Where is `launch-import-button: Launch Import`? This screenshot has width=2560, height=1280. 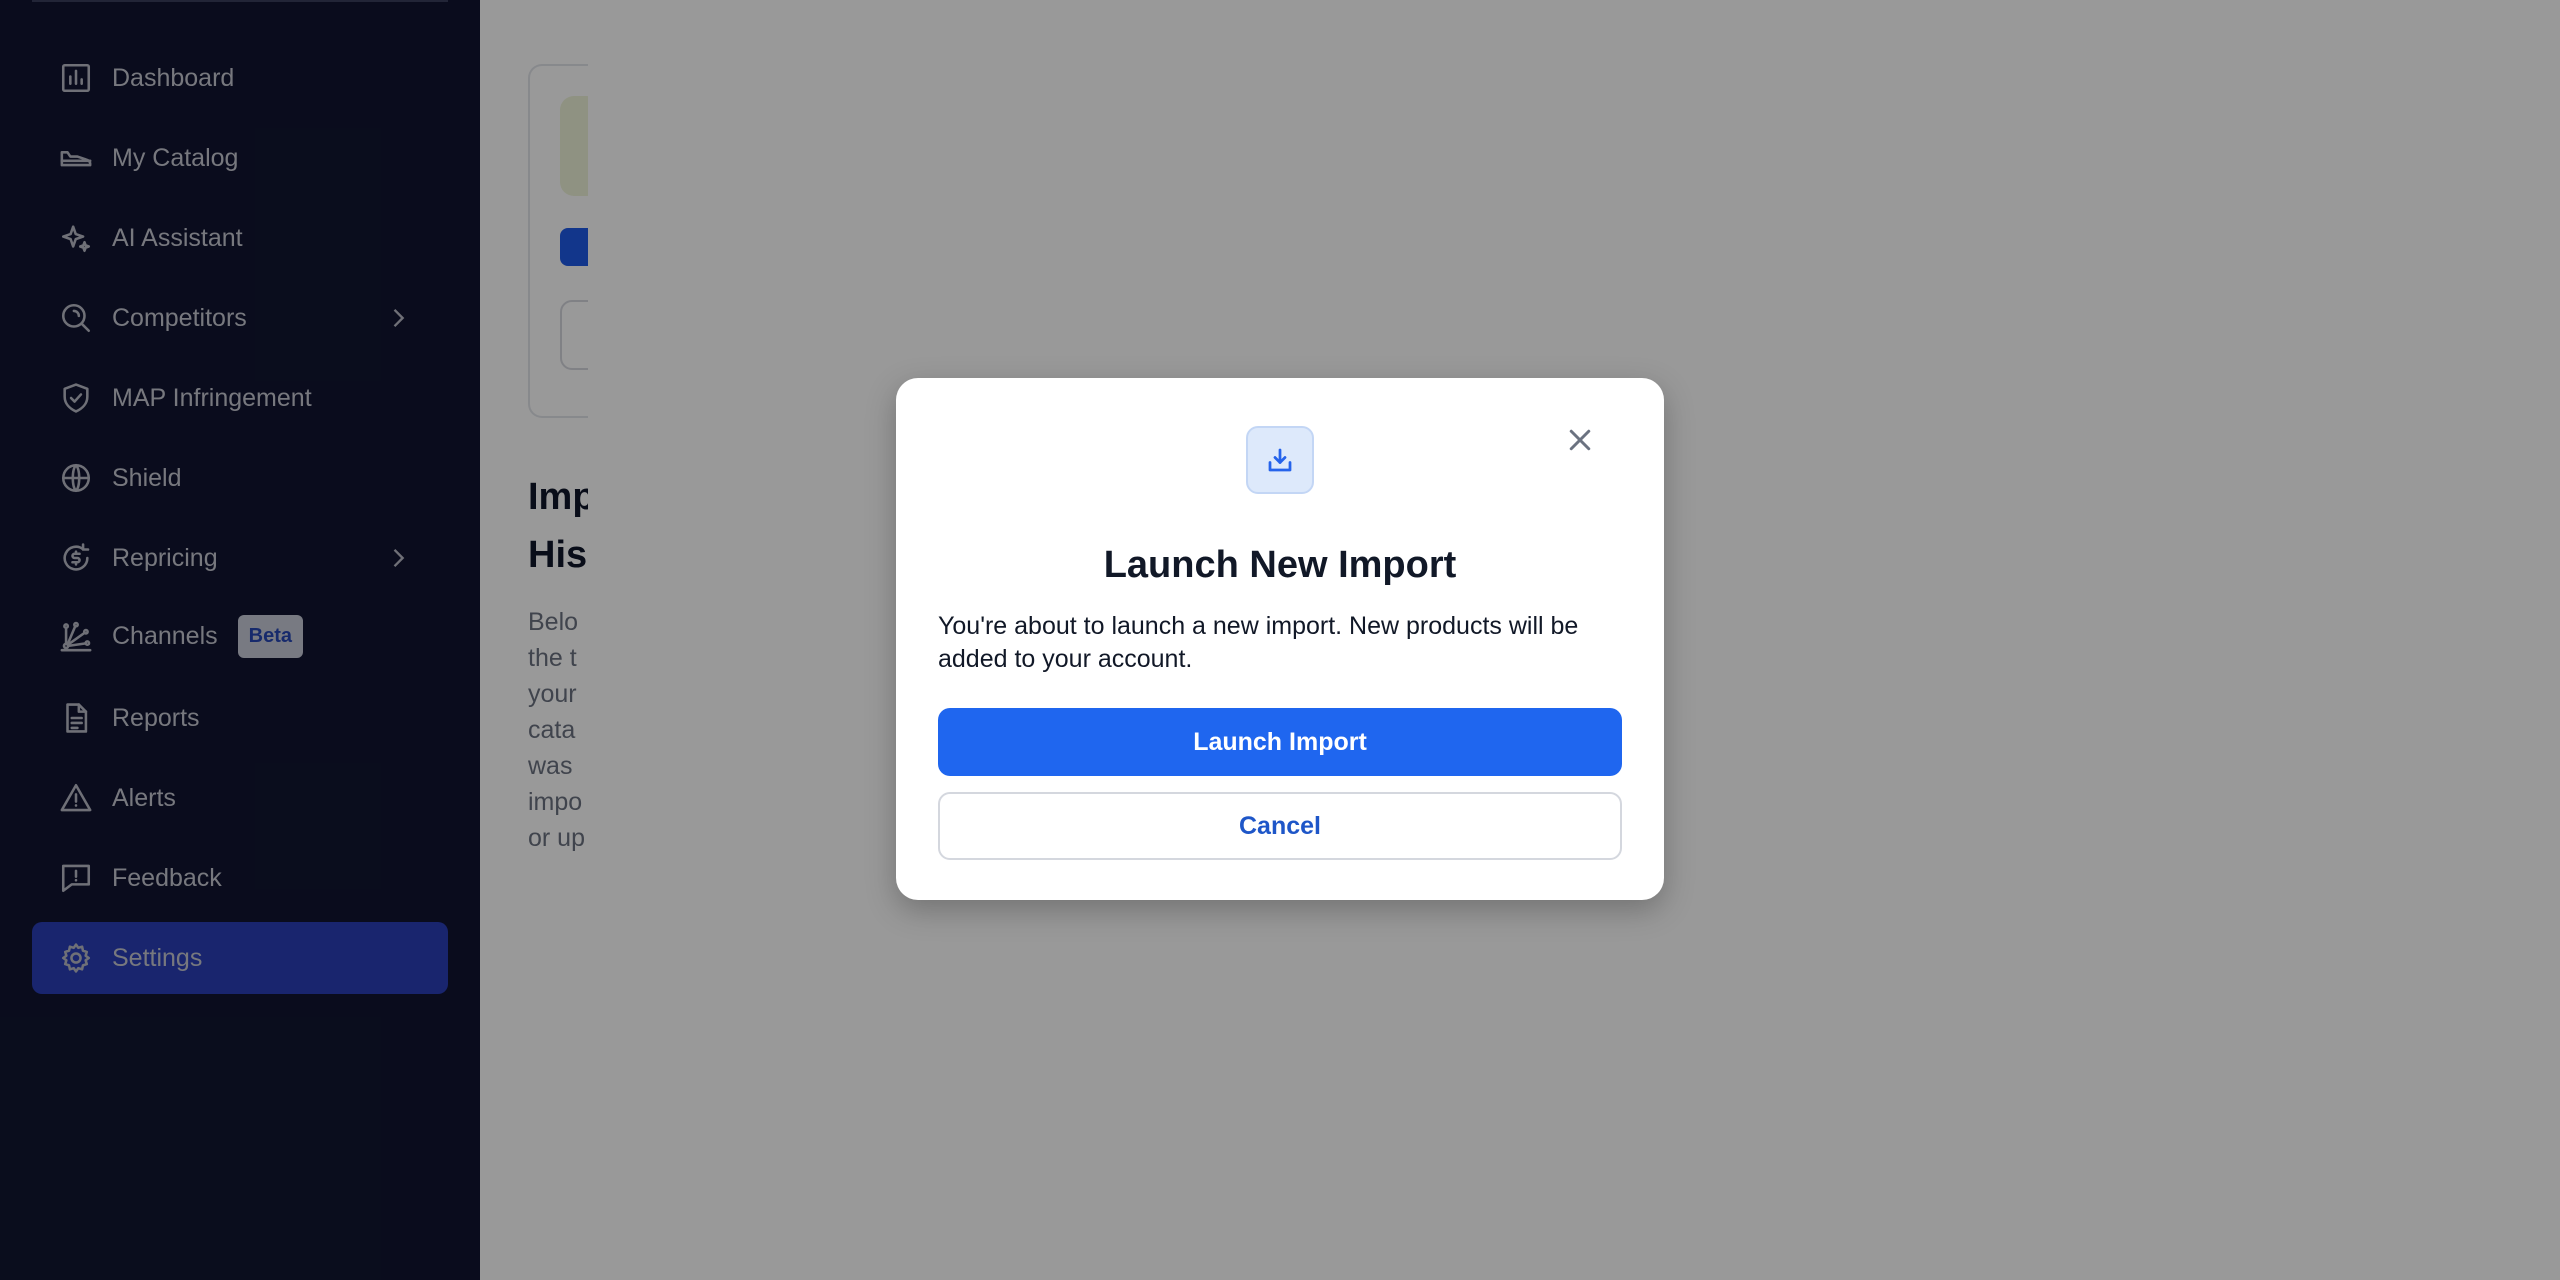
launch-import-button: Launch Import is located at coordinates (1280, 742).